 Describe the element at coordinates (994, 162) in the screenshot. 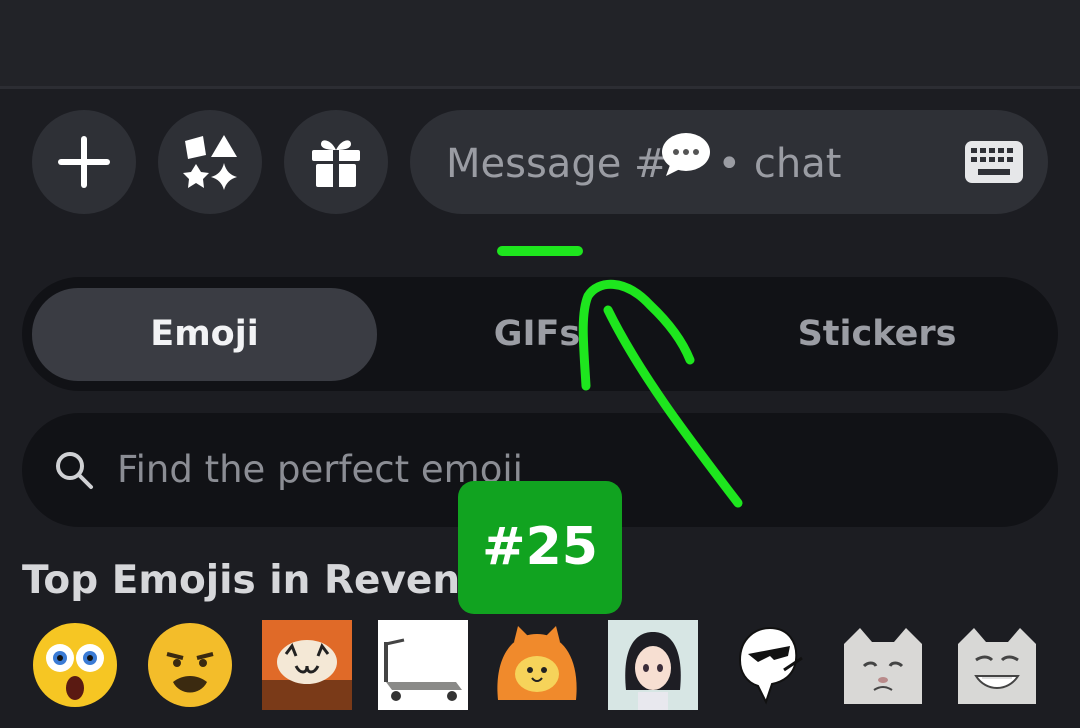

I see `keyboard-icon` at that location.